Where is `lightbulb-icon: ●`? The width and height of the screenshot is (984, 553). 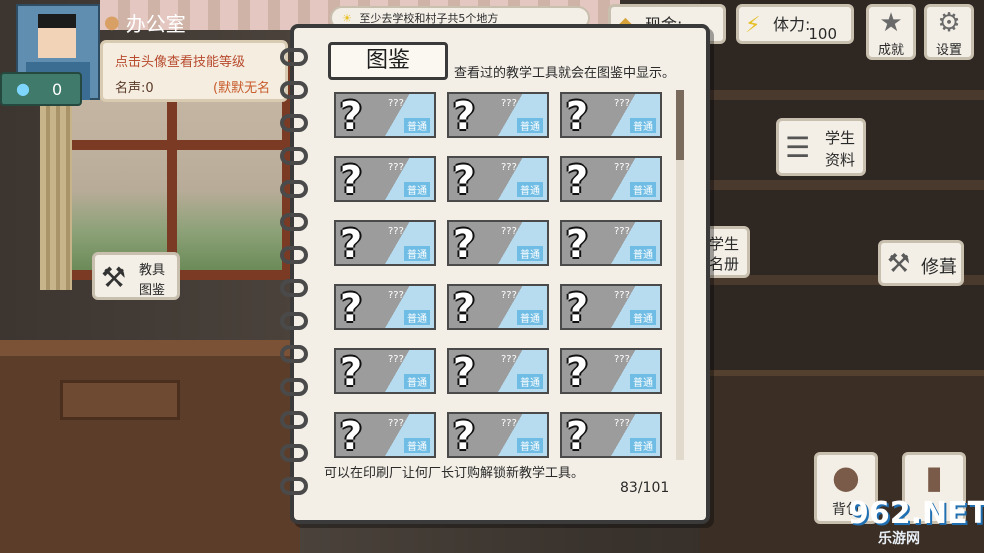 lightbulb-icon: ● is located at coordinates (23, 88).